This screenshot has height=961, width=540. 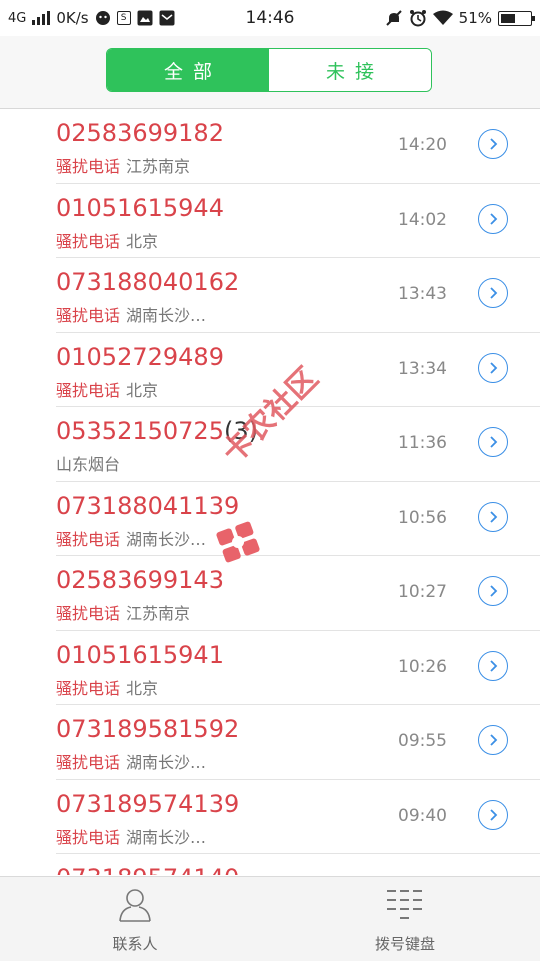 I want to click on image-notification-icon, so click(x=145, y=18).